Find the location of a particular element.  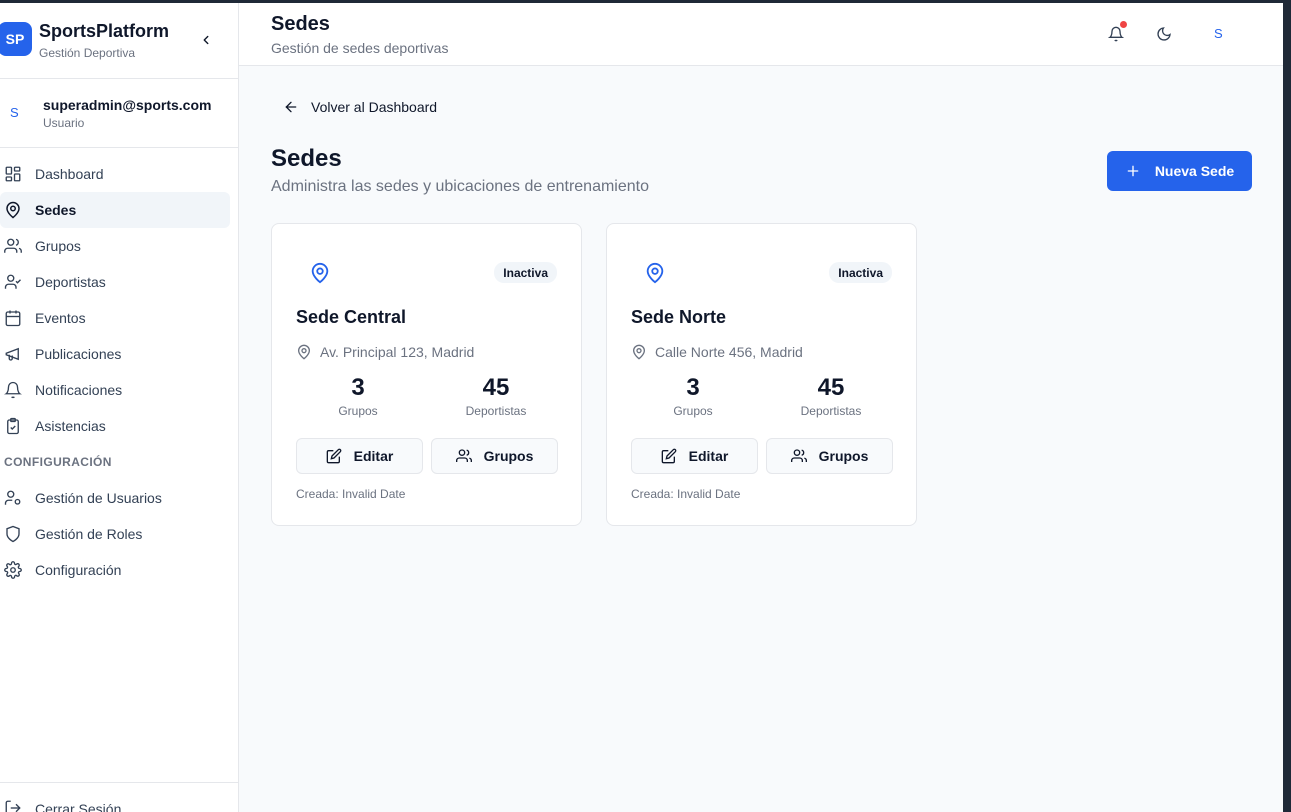

notification-dot is located at coordinates (1123, 24).